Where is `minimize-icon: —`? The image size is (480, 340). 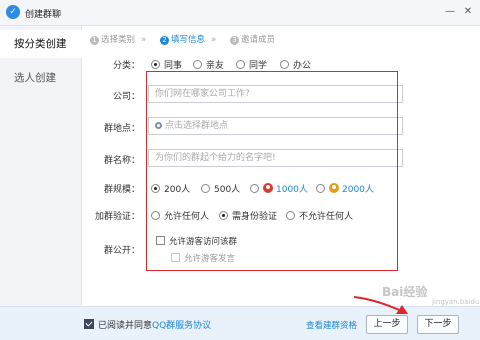
minimize-icon: — is located at coordinates (450, 12).